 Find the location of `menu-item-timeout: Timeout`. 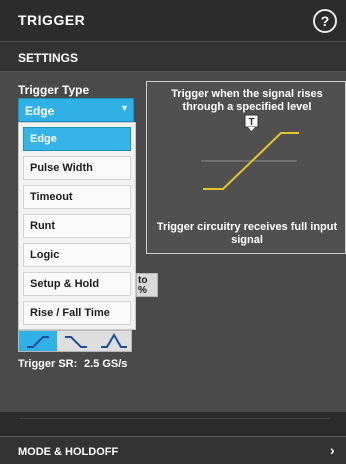

menu-item-timeout: Timeout is located at coordinates (77, 197).